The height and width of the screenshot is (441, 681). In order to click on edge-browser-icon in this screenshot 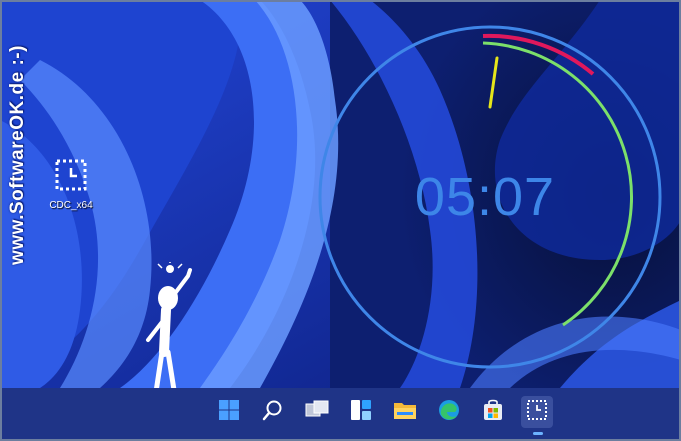, I will do `click(449, 412)`.